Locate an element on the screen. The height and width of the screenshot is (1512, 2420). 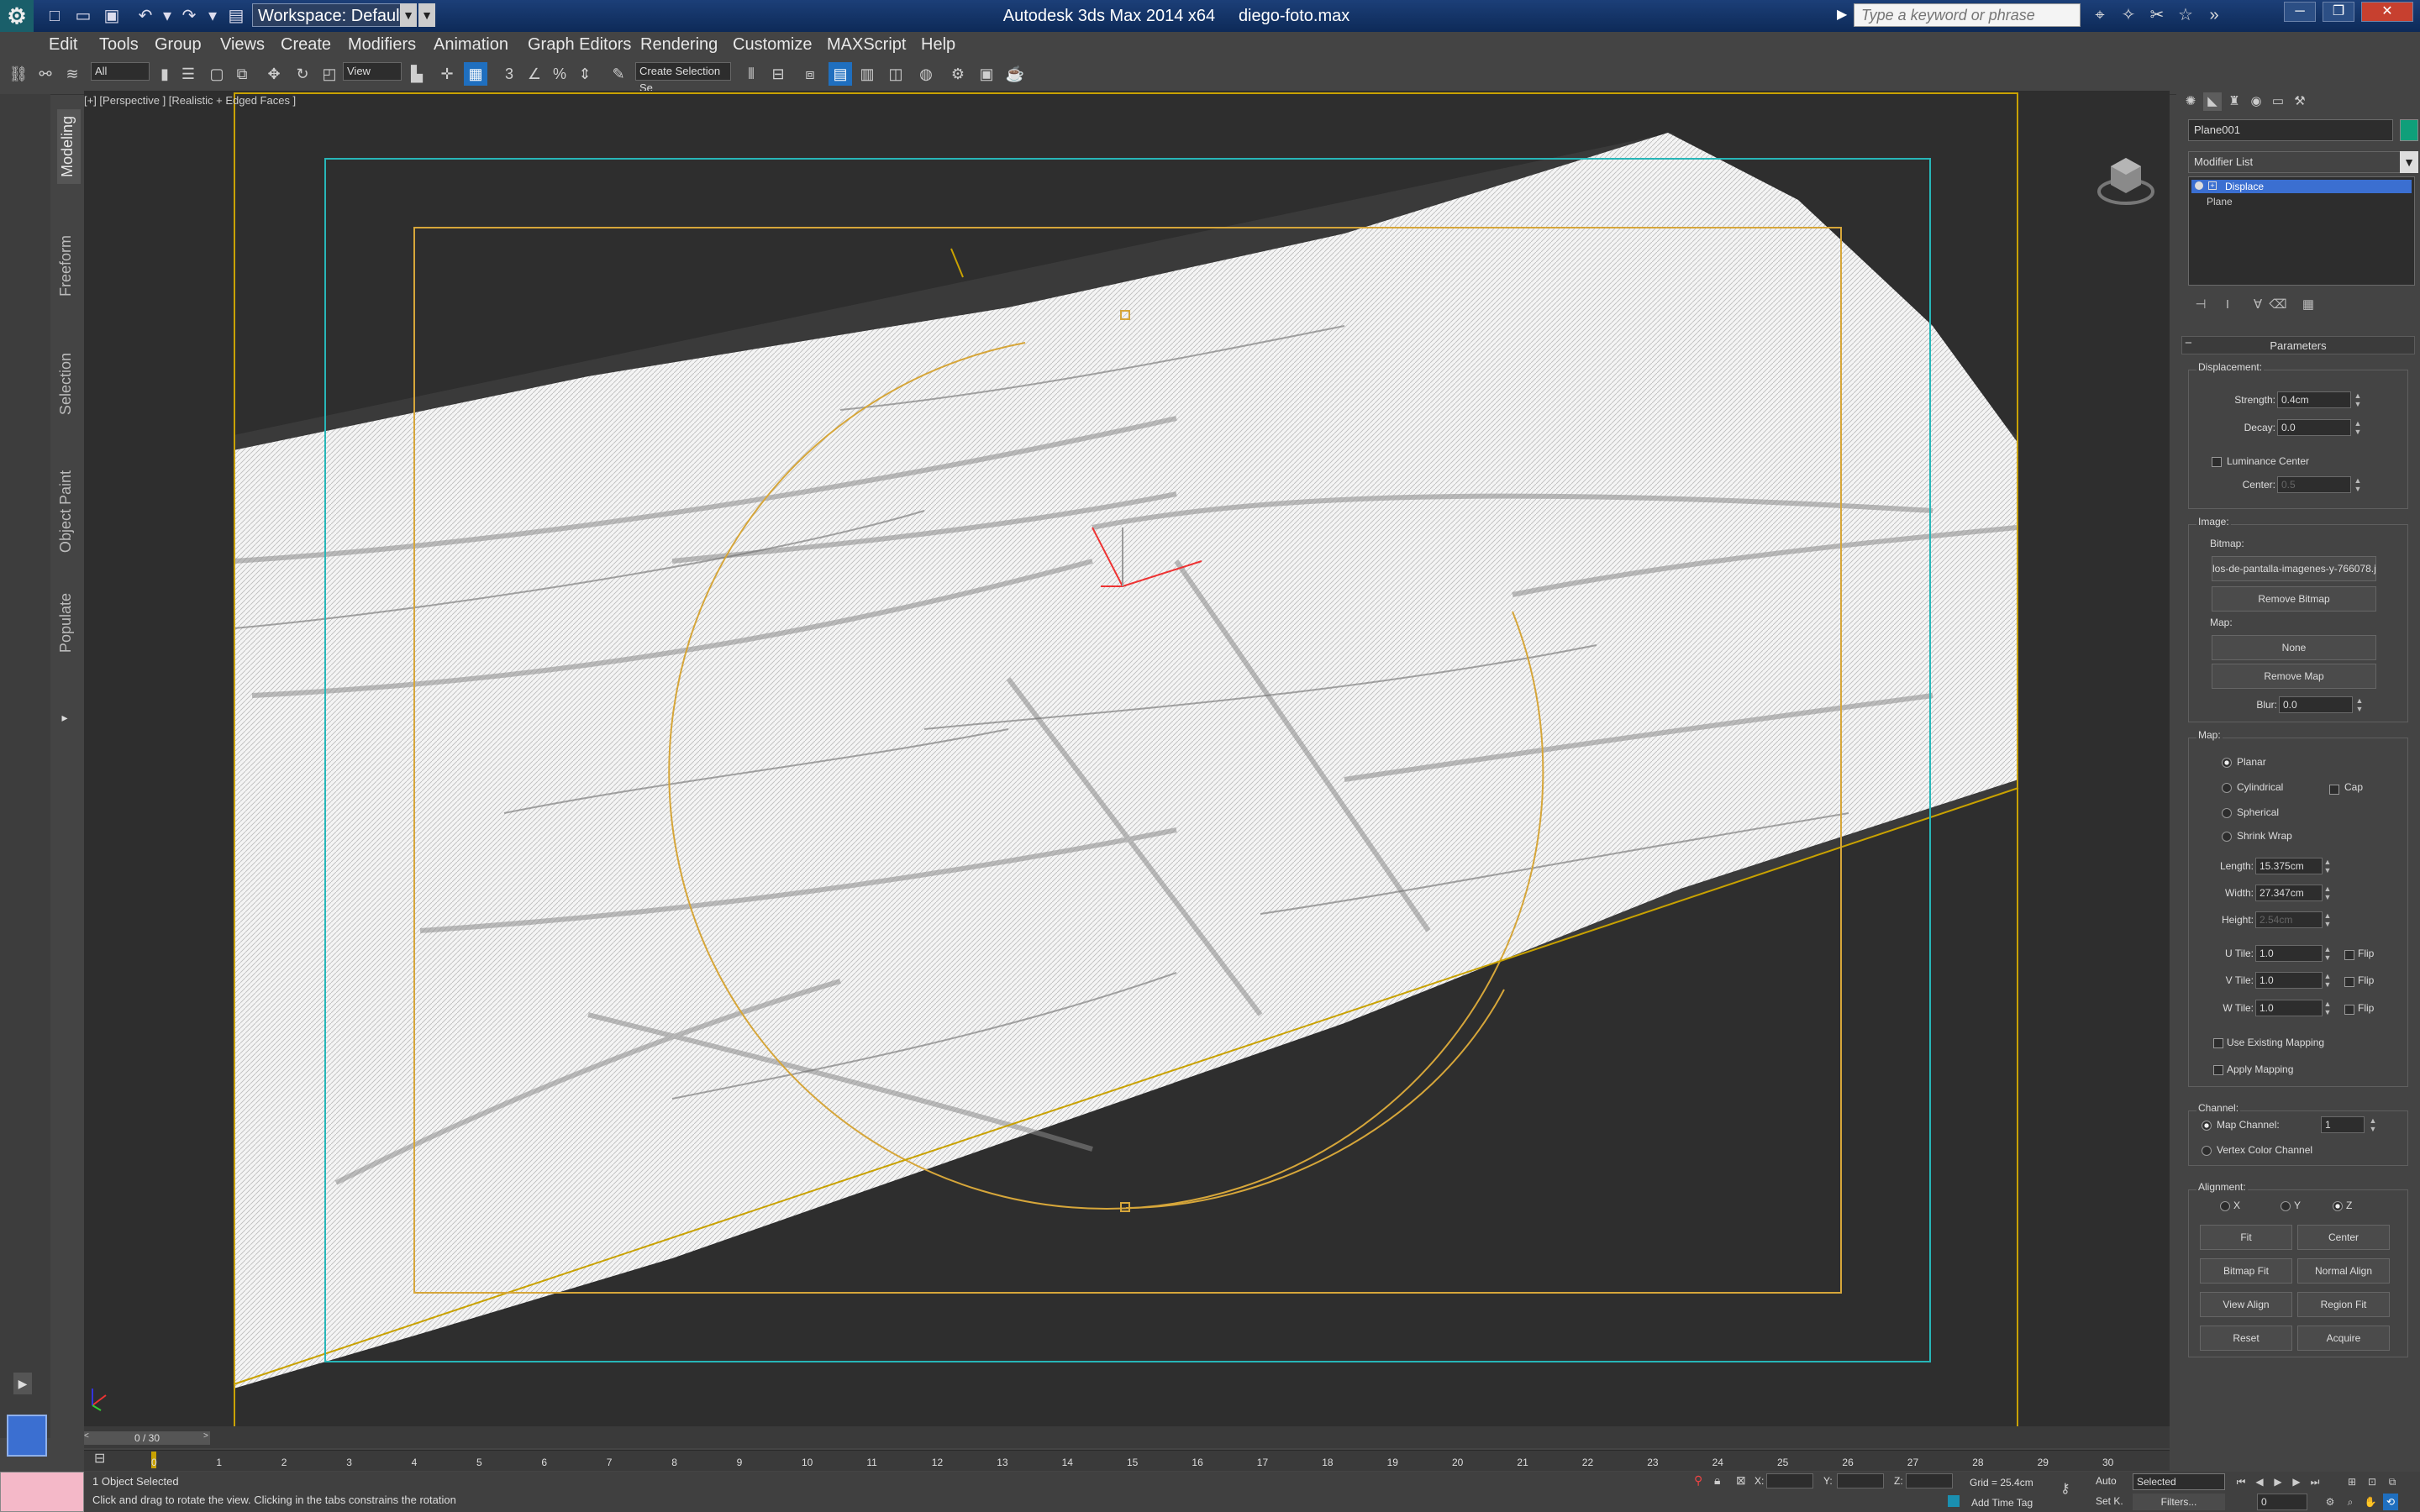
key-filter-dropdown: Selected is located at coordinates (2179, 1481).